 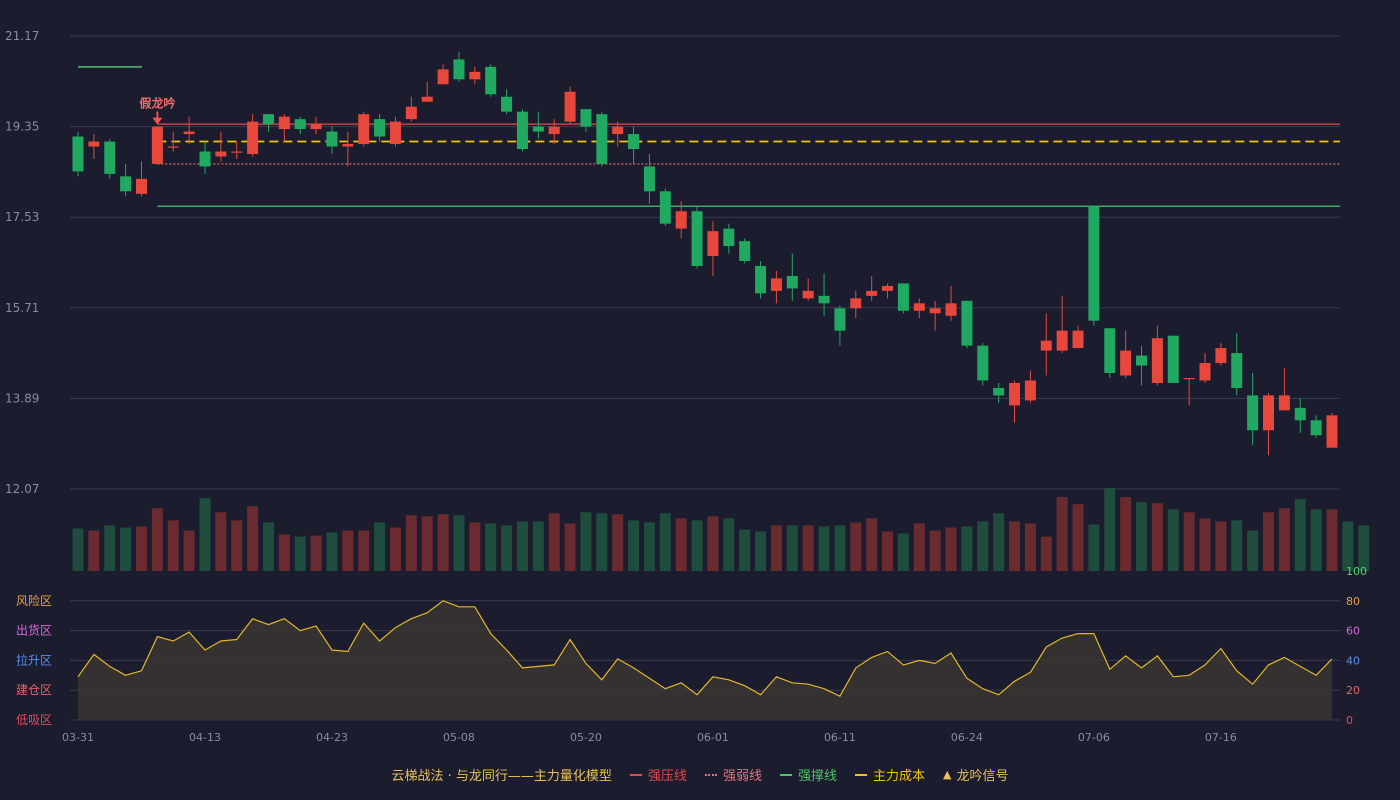 What do you see at coordinates (22, 127) in the screenshot?
I see `price-tick-label: 19.35` at bounding box center [22, 127].